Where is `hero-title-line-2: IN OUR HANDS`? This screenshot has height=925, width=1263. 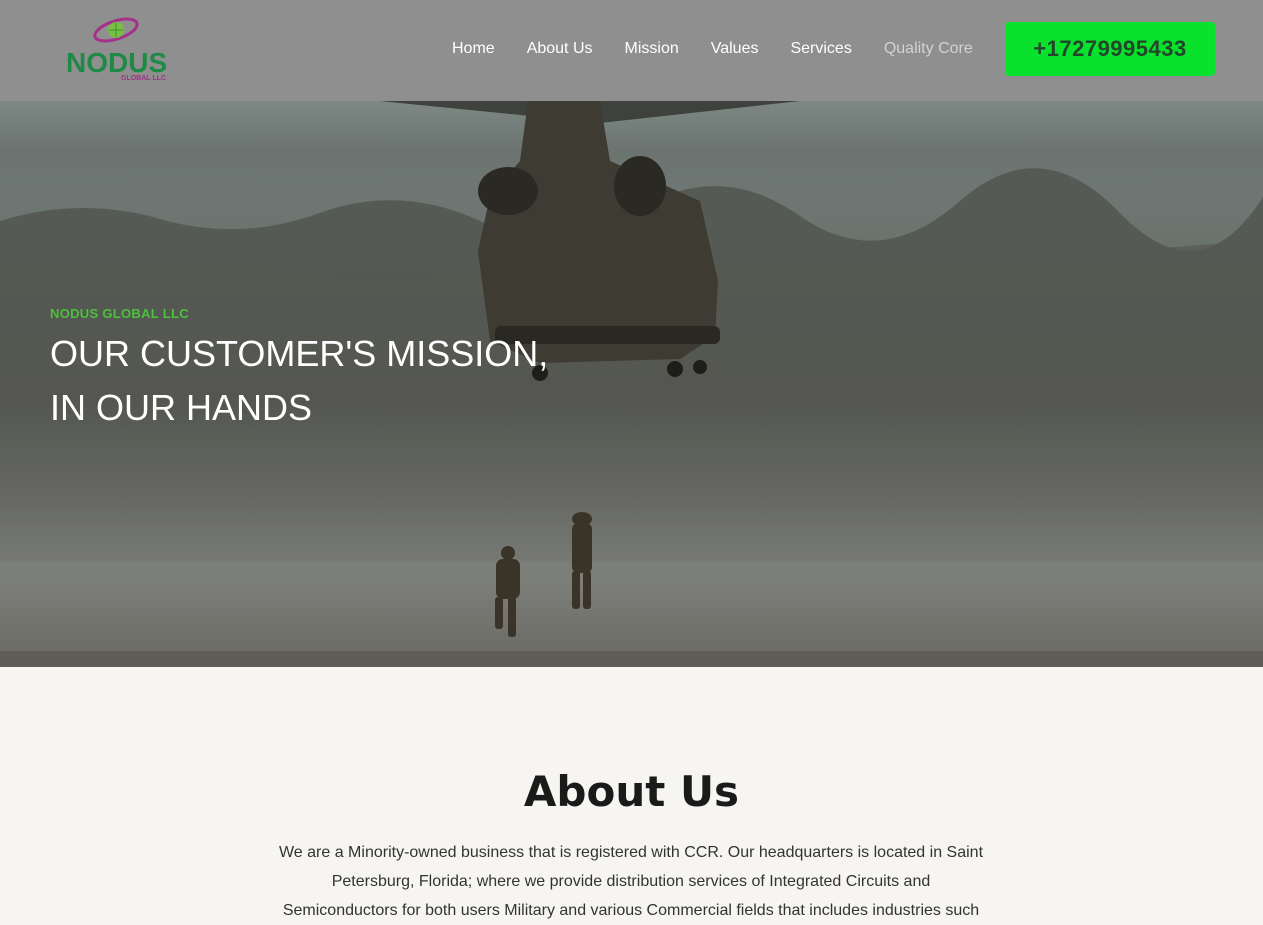
hero-title-line-2: IN OUR HANDS is located at coordinates (181, 407).